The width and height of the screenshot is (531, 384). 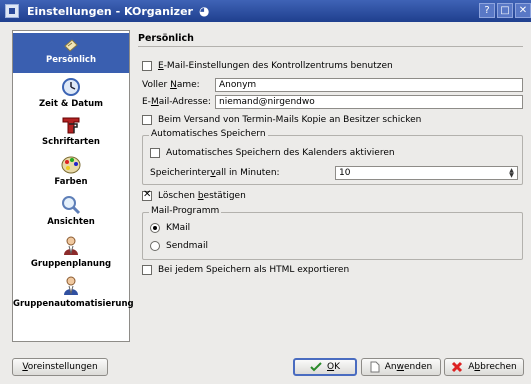 What do you see at coordinates (484, 367) in the screenshot?
I see `cancel-button: Abbrechen` at bounding box center [484, 367].